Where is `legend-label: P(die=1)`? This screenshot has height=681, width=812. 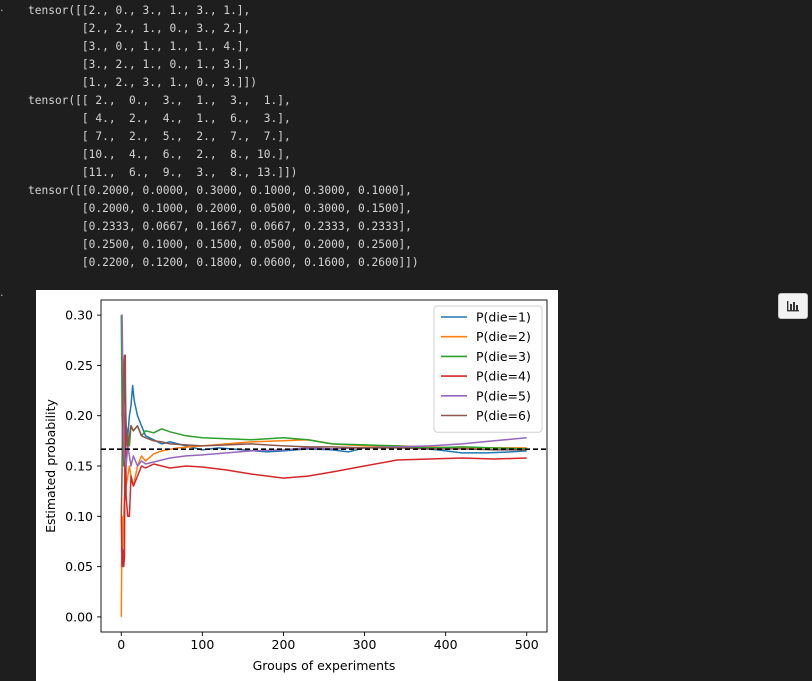
legend-label: P(die=1) is located at coordinates (503, 317).